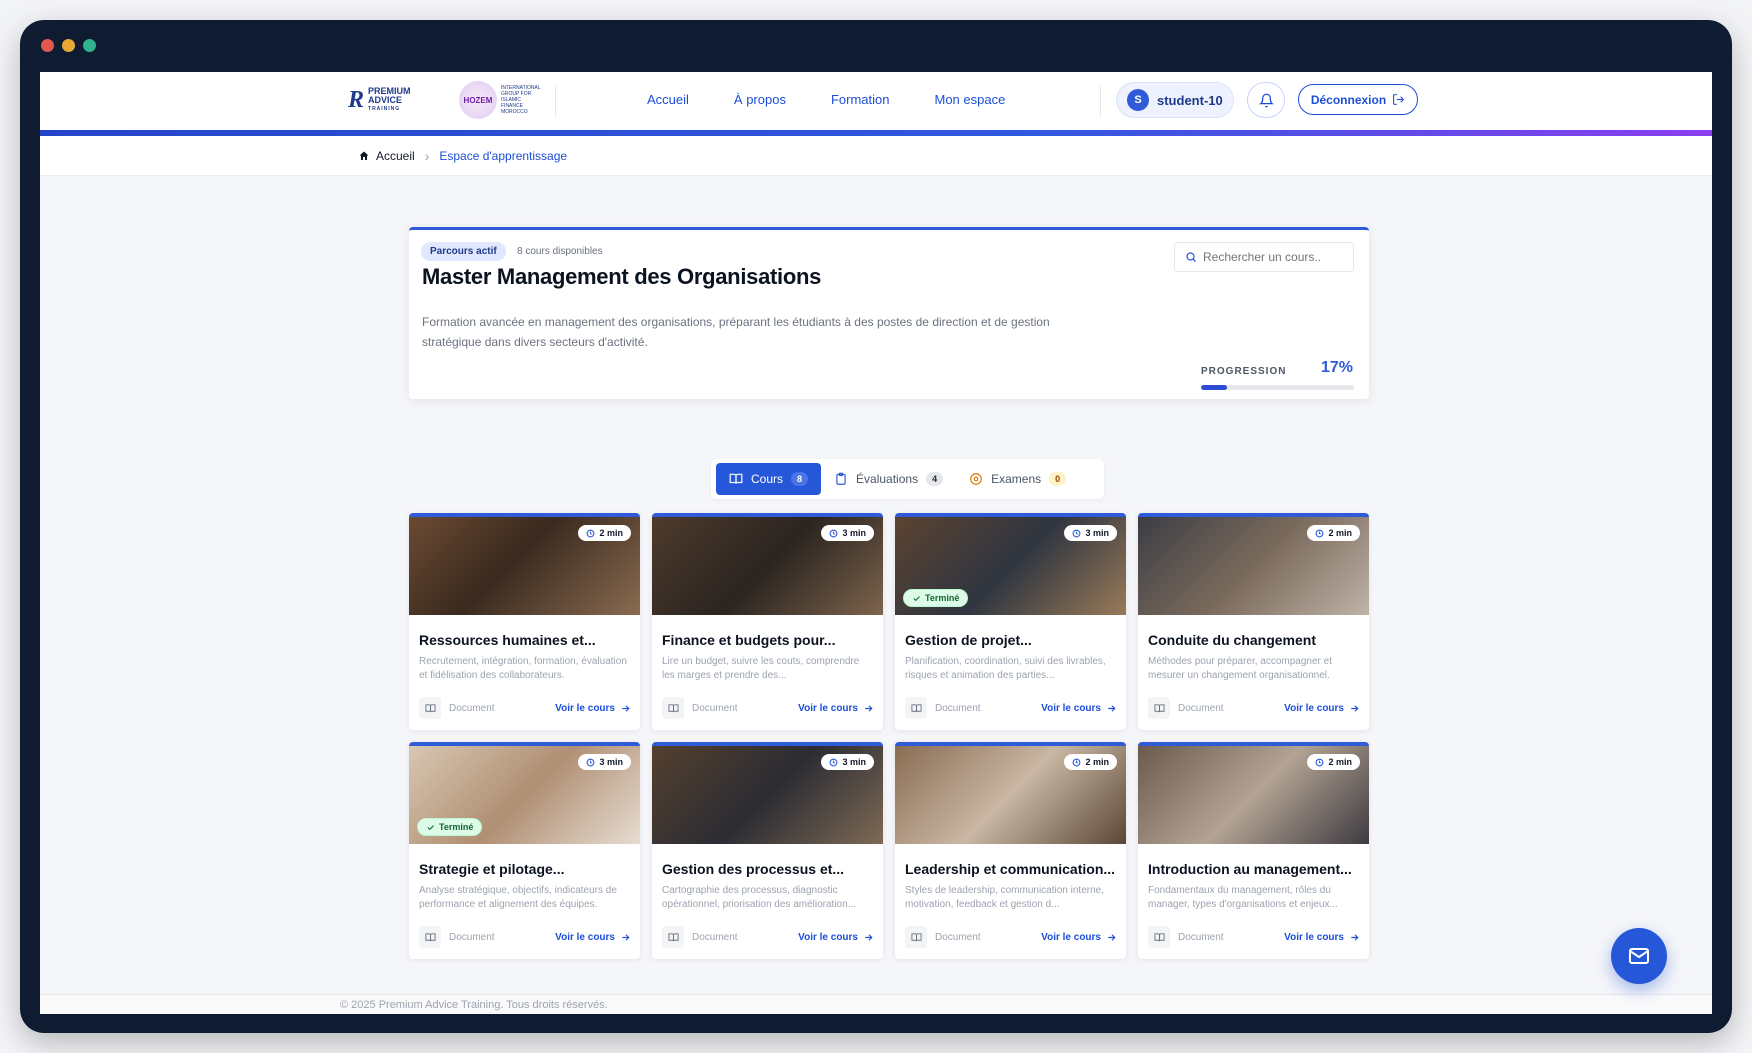 This screenshot has height=1053, width=1752. What do you see at coordinates (386, 156) in the screenshot?
I see `breadcrumb-home: Accueil` at bounding box center [386, 156].